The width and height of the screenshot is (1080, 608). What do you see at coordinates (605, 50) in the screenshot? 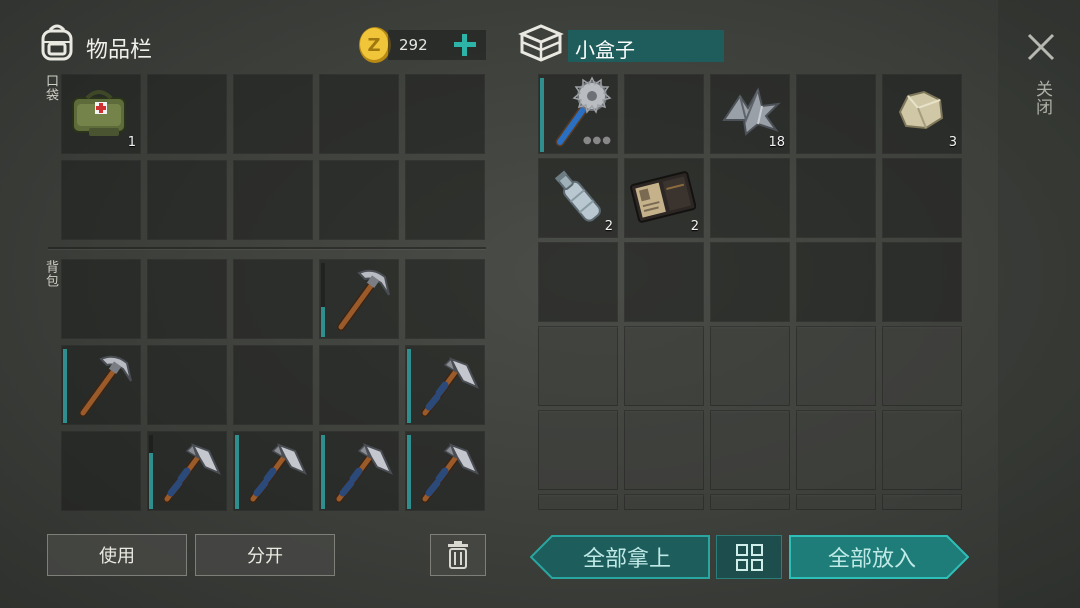
I see `container-name: 小盒子` at bounding box center [605, 50].